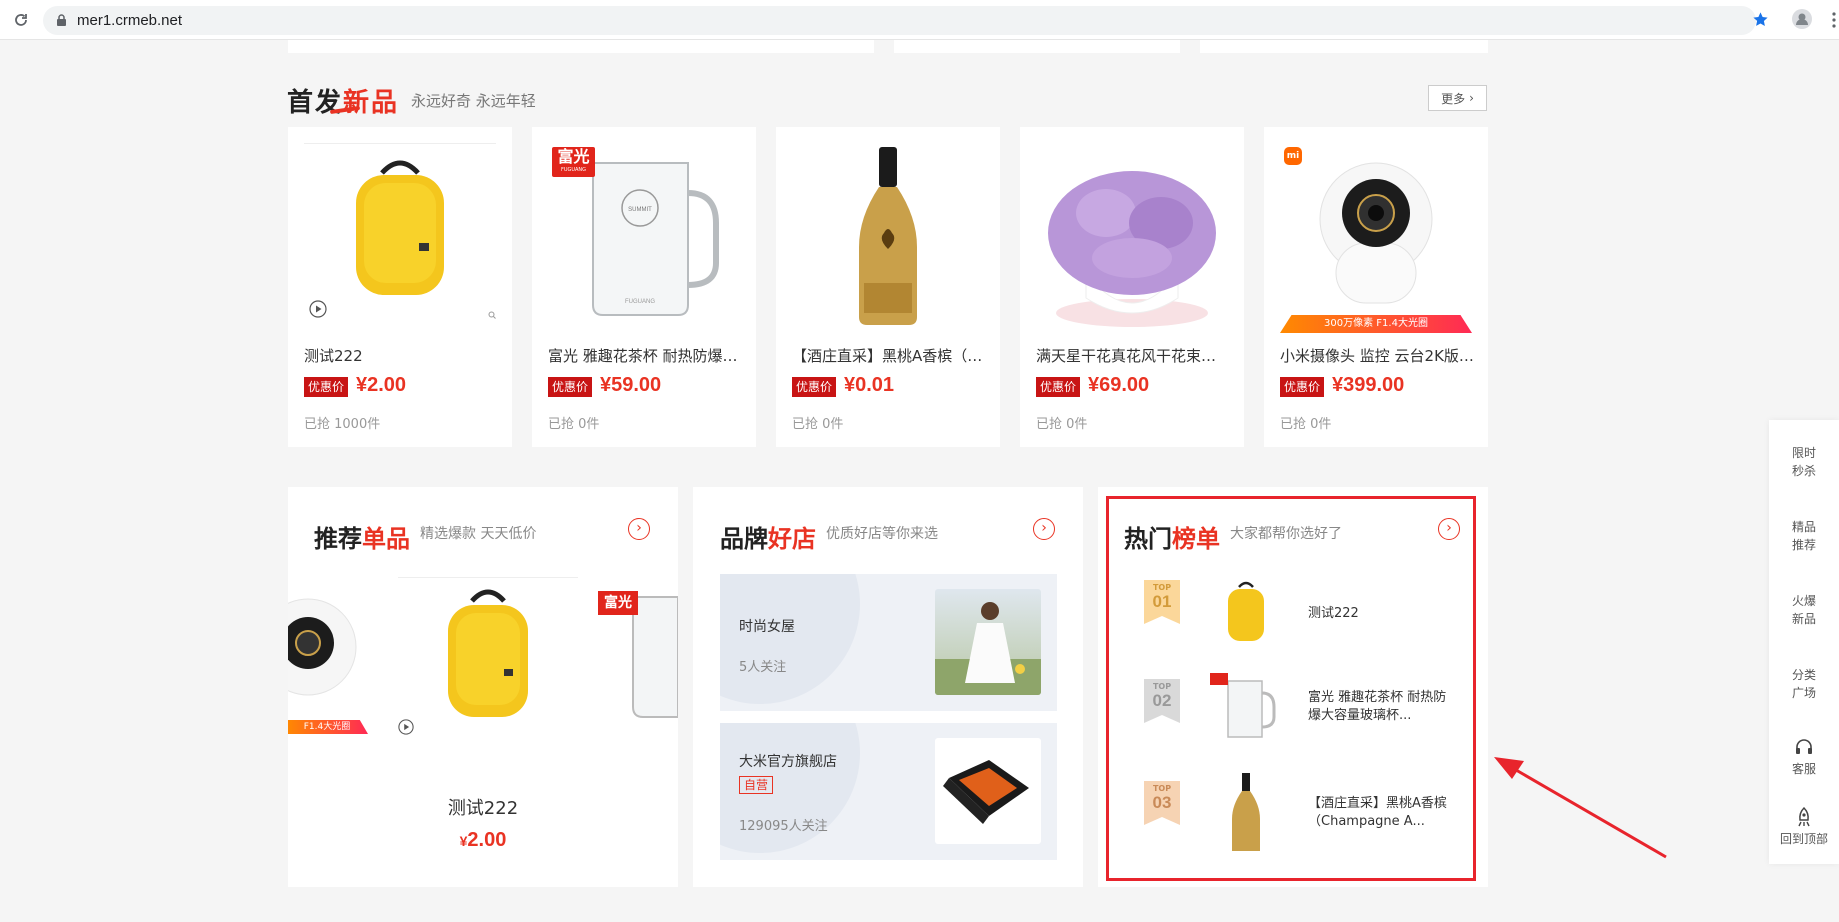  What do you see at coordinates (1804, 757) in the screenshot?
I see `side-nav-service: 客服` at bounding box center [1804, 757].